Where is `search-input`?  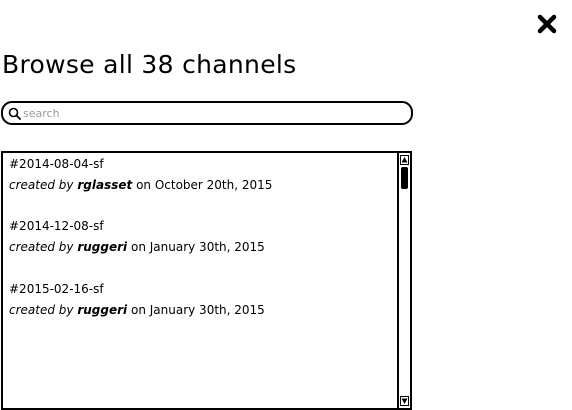 search-input is located at coordinates (213, 113).